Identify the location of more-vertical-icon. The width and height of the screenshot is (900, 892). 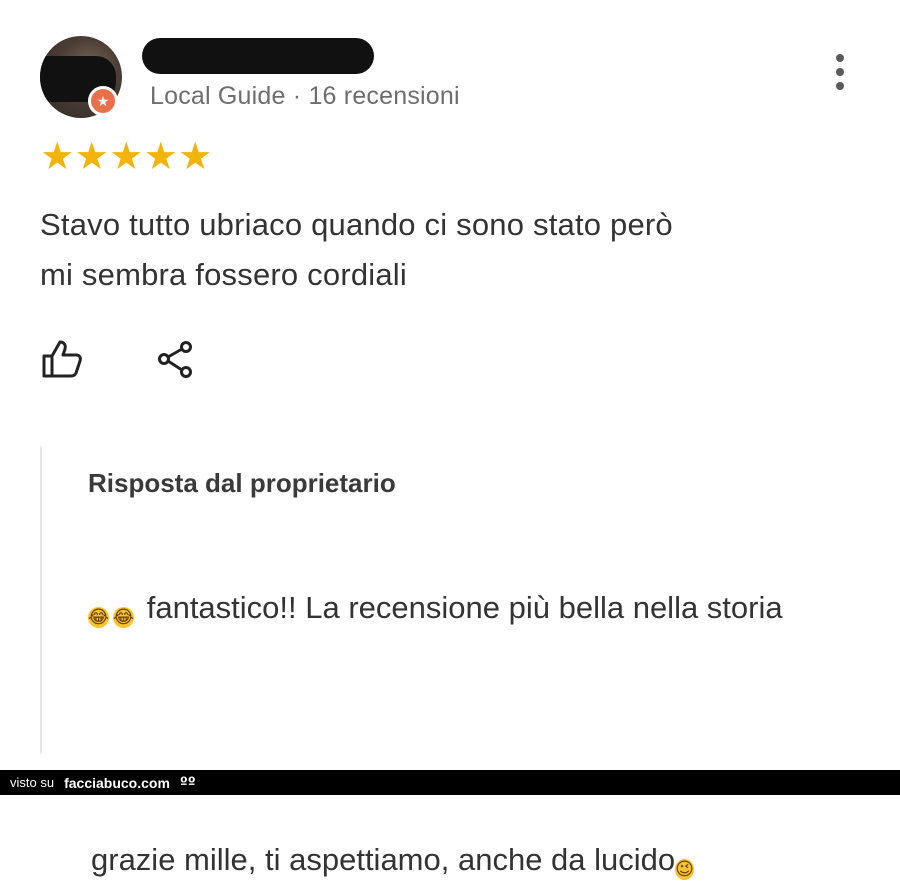
(840, 72).